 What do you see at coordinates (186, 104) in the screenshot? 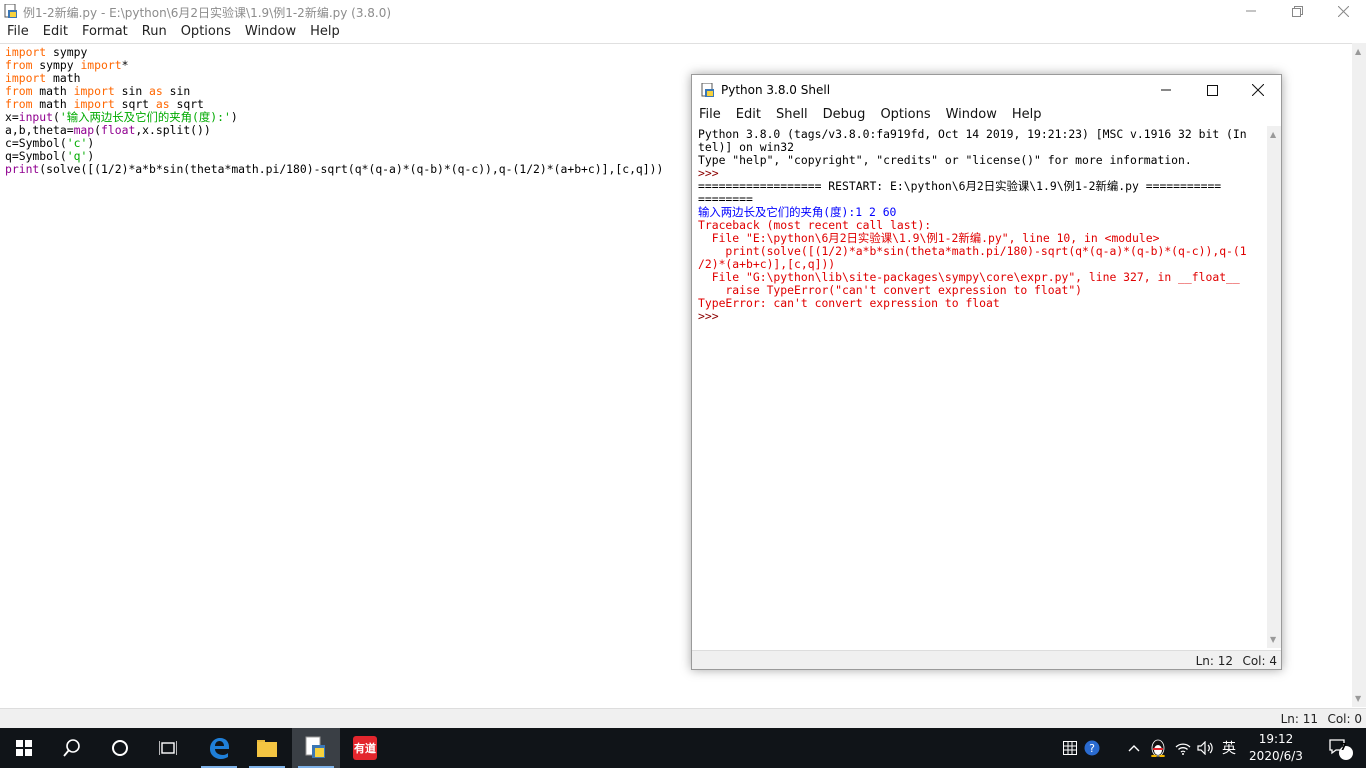
I see `code-token: sqrt` at bounding box center [186, 104].